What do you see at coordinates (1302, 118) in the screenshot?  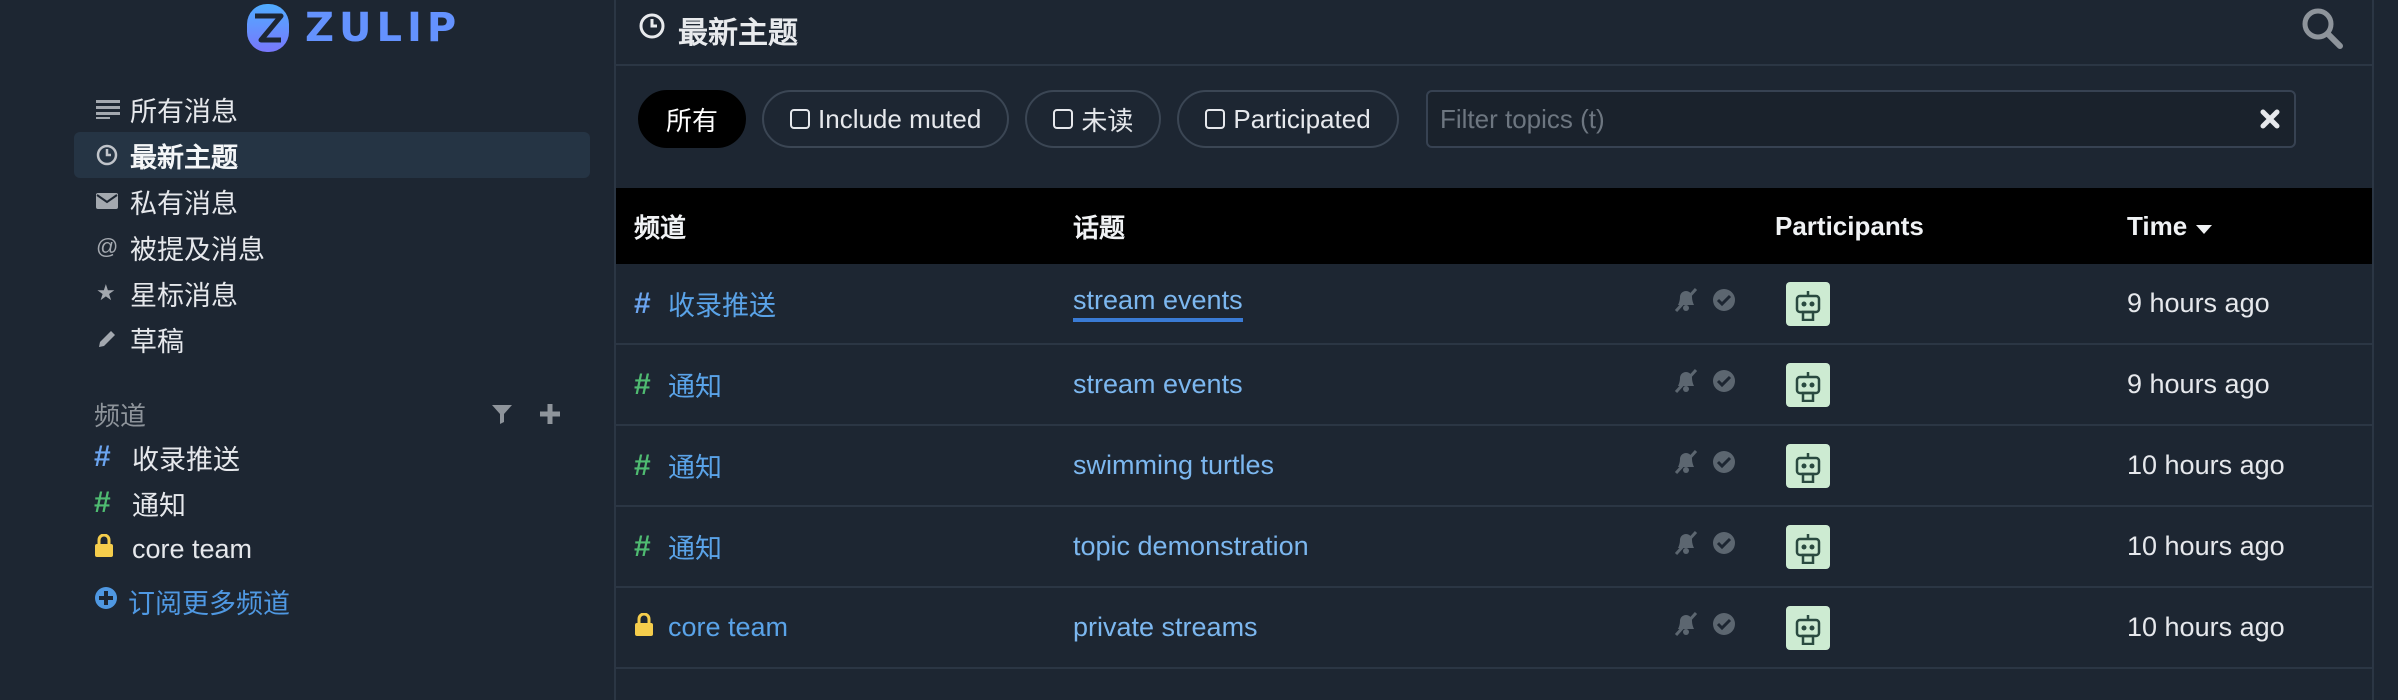 I see `filter-participated-label: Participated` at bounding box center [1302, 118].